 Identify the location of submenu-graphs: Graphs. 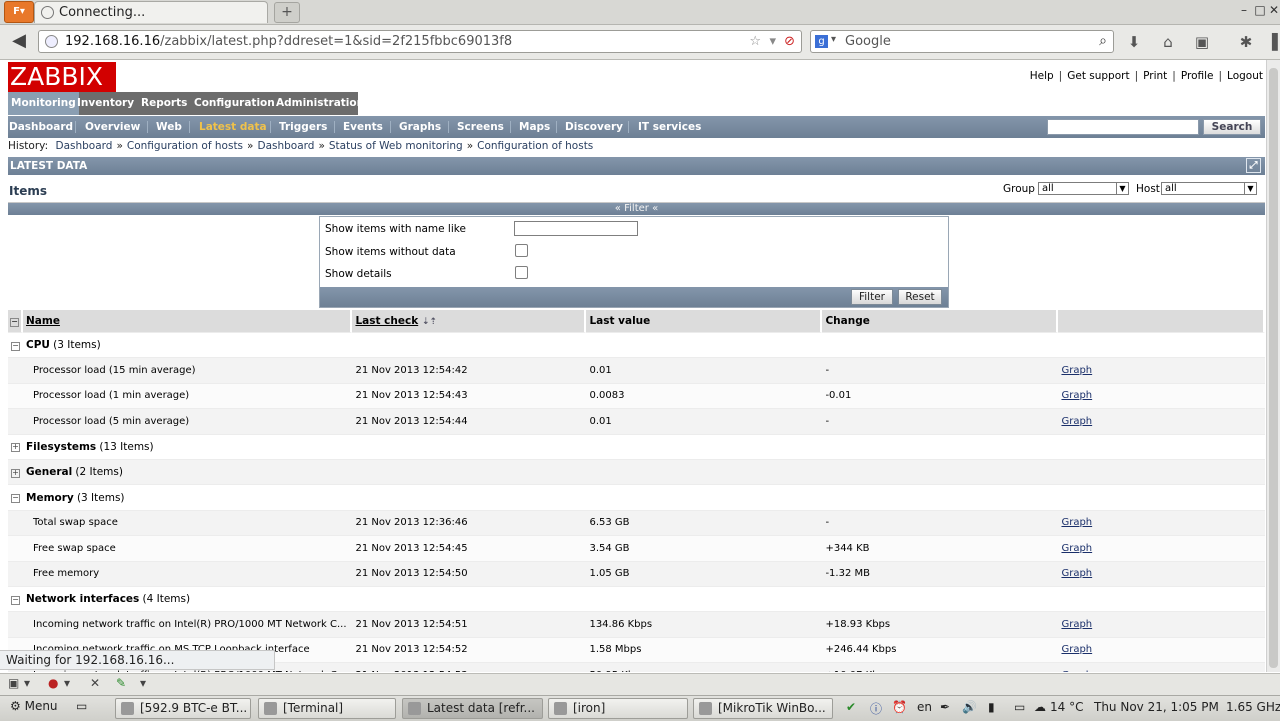
(420, 127).